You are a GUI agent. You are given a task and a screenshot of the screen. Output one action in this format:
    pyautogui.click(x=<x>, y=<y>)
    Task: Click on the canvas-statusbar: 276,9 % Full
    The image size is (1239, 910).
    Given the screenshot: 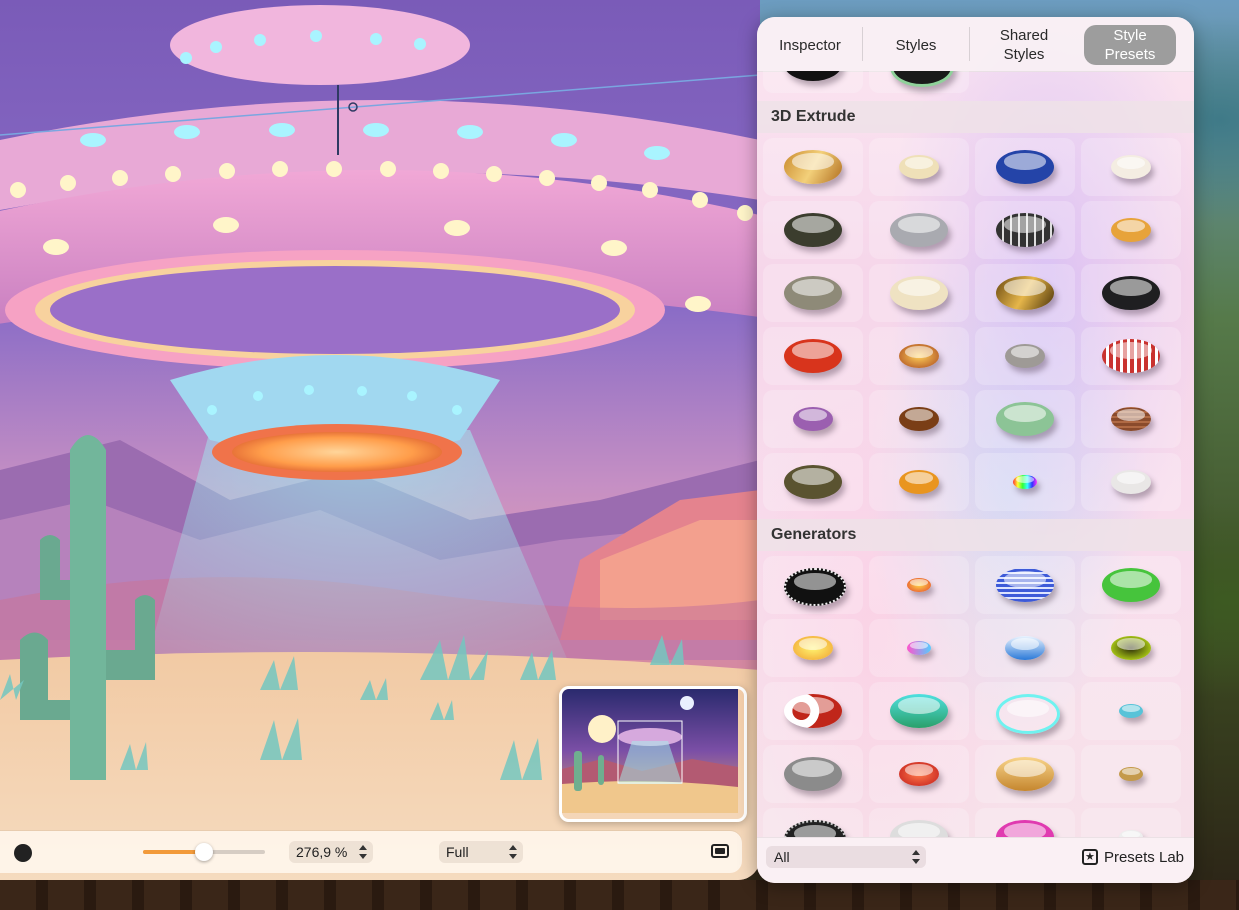 What is the action you would take?
    pyautogui.click(x=371, y=852)
    